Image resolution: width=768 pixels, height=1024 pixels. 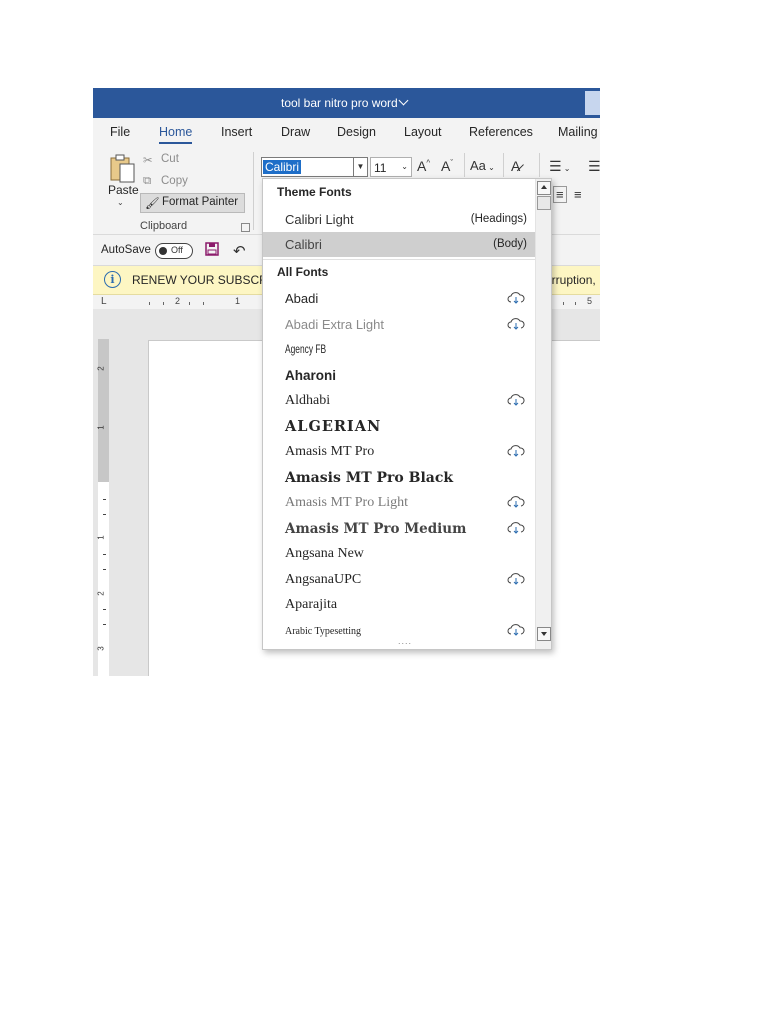 What do you see at coordinates (478, 165) in the screenshot?
I see `change-case-label: Aa` at bounding box center [478, 165].